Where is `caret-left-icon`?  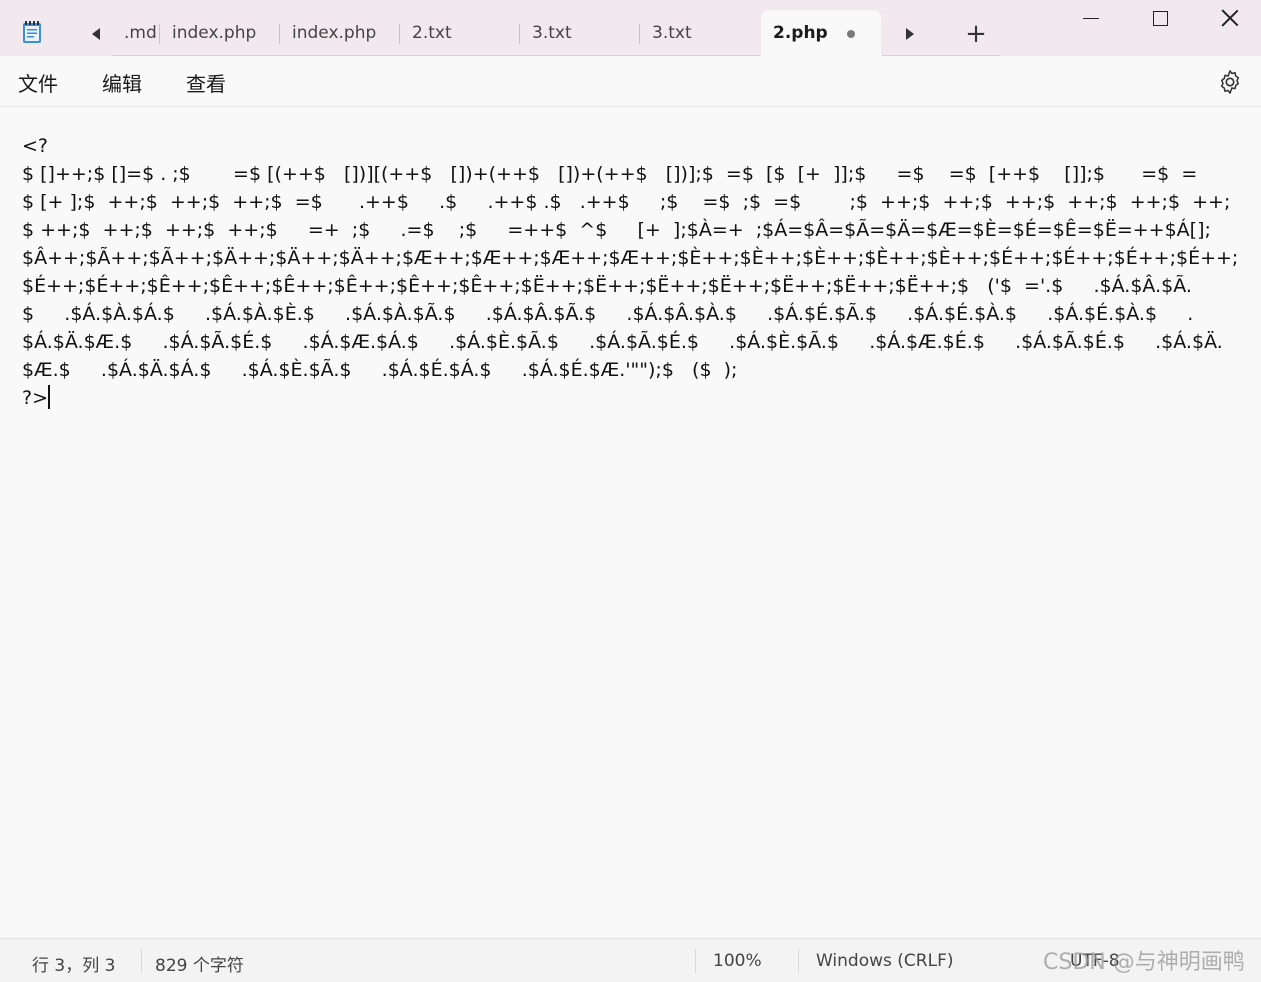
caret-left-icon is located at coordinates (96, 34).